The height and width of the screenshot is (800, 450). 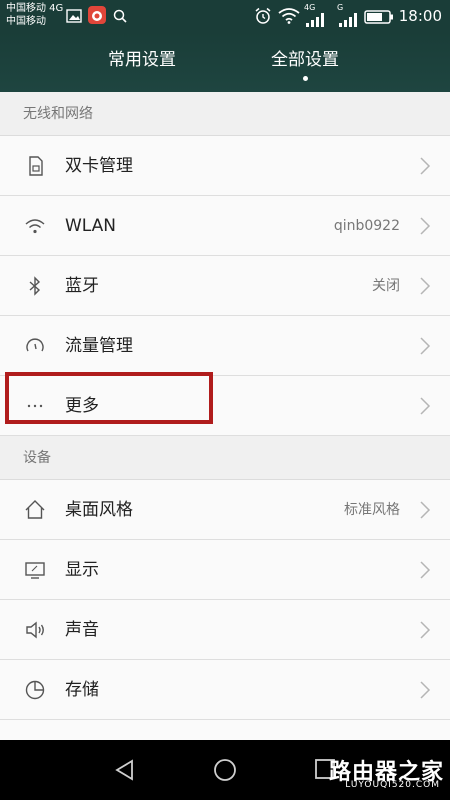 I want to click on status-clock: 18:00, so click(x=420, y=16).